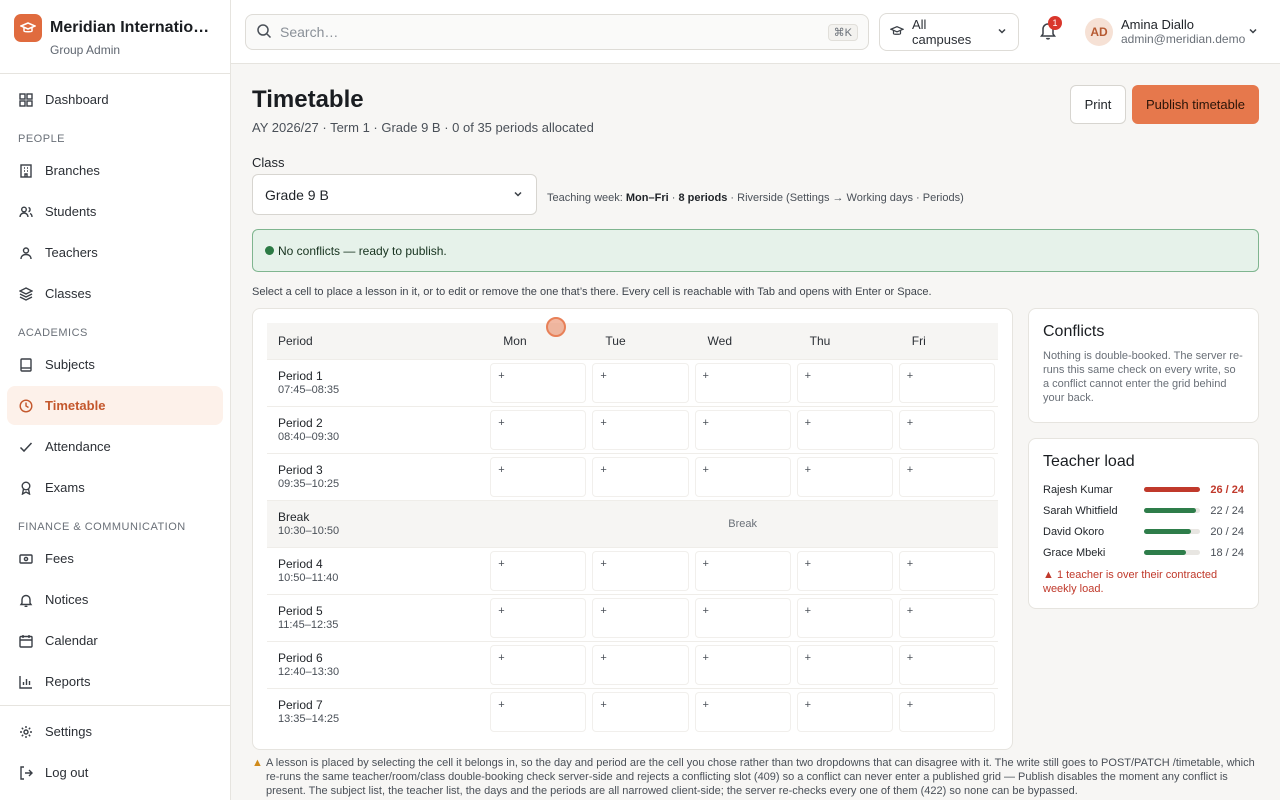  What do you see at coordinates (115, 211) in the screenshot?
I see `sidebar-item-students: Students` at bounding box center [115, 211].